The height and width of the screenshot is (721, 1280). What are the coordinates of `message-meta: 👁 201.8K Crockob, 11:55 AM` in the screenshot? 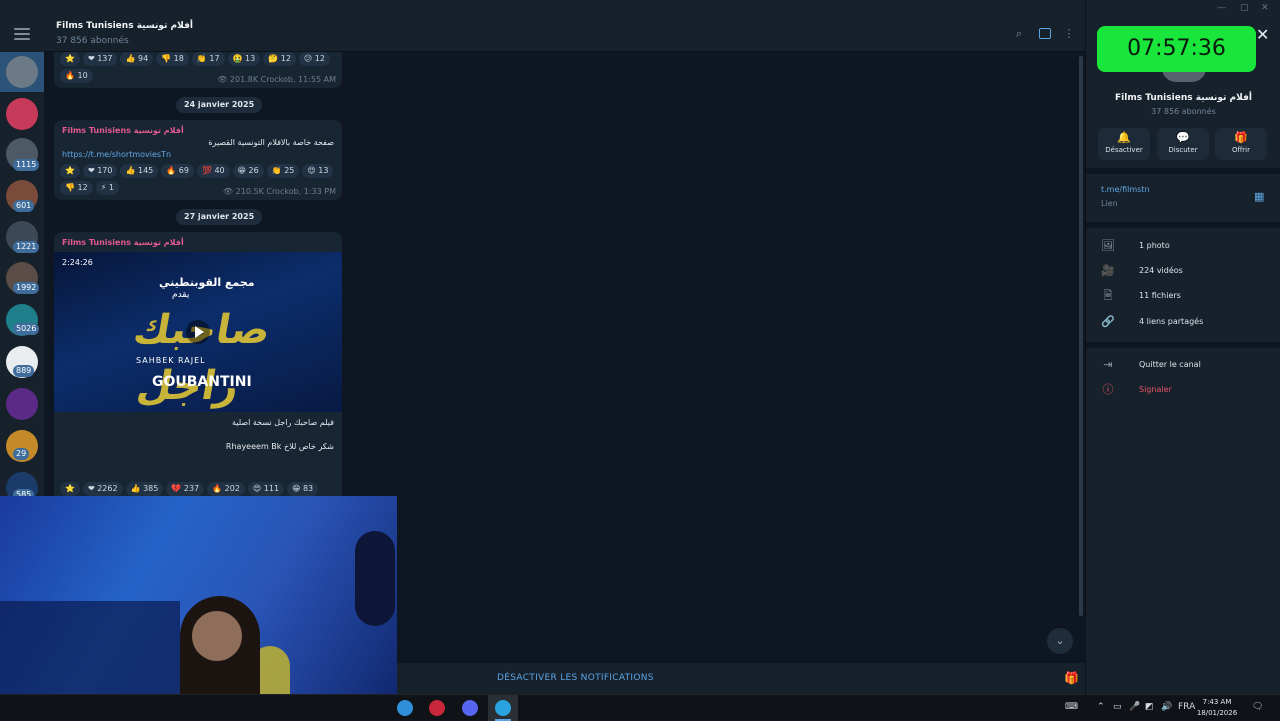 It's located at (276, 79).